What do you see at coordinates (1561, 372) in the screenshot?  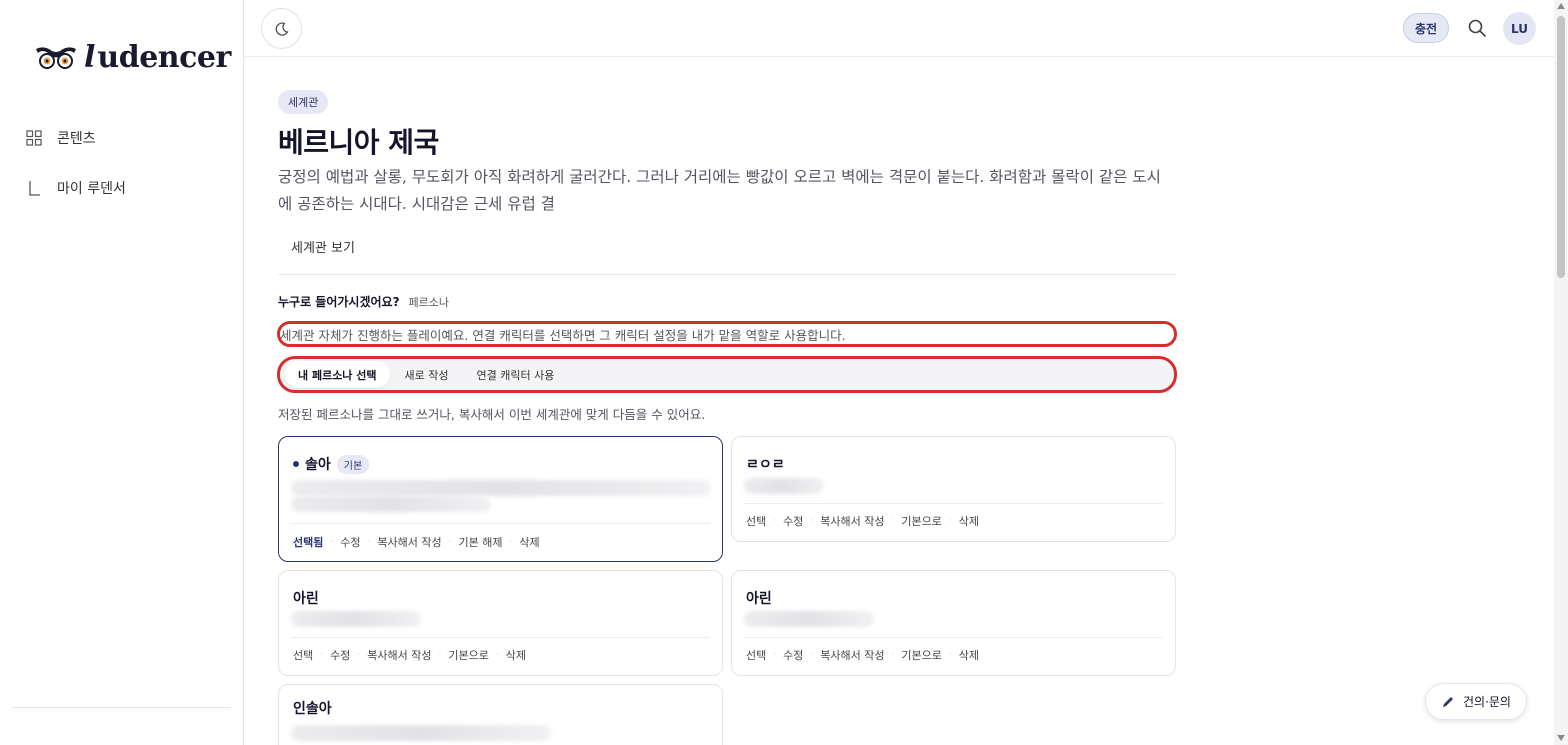 I see `page-scrollbar` at bounding box center [1561, 372].